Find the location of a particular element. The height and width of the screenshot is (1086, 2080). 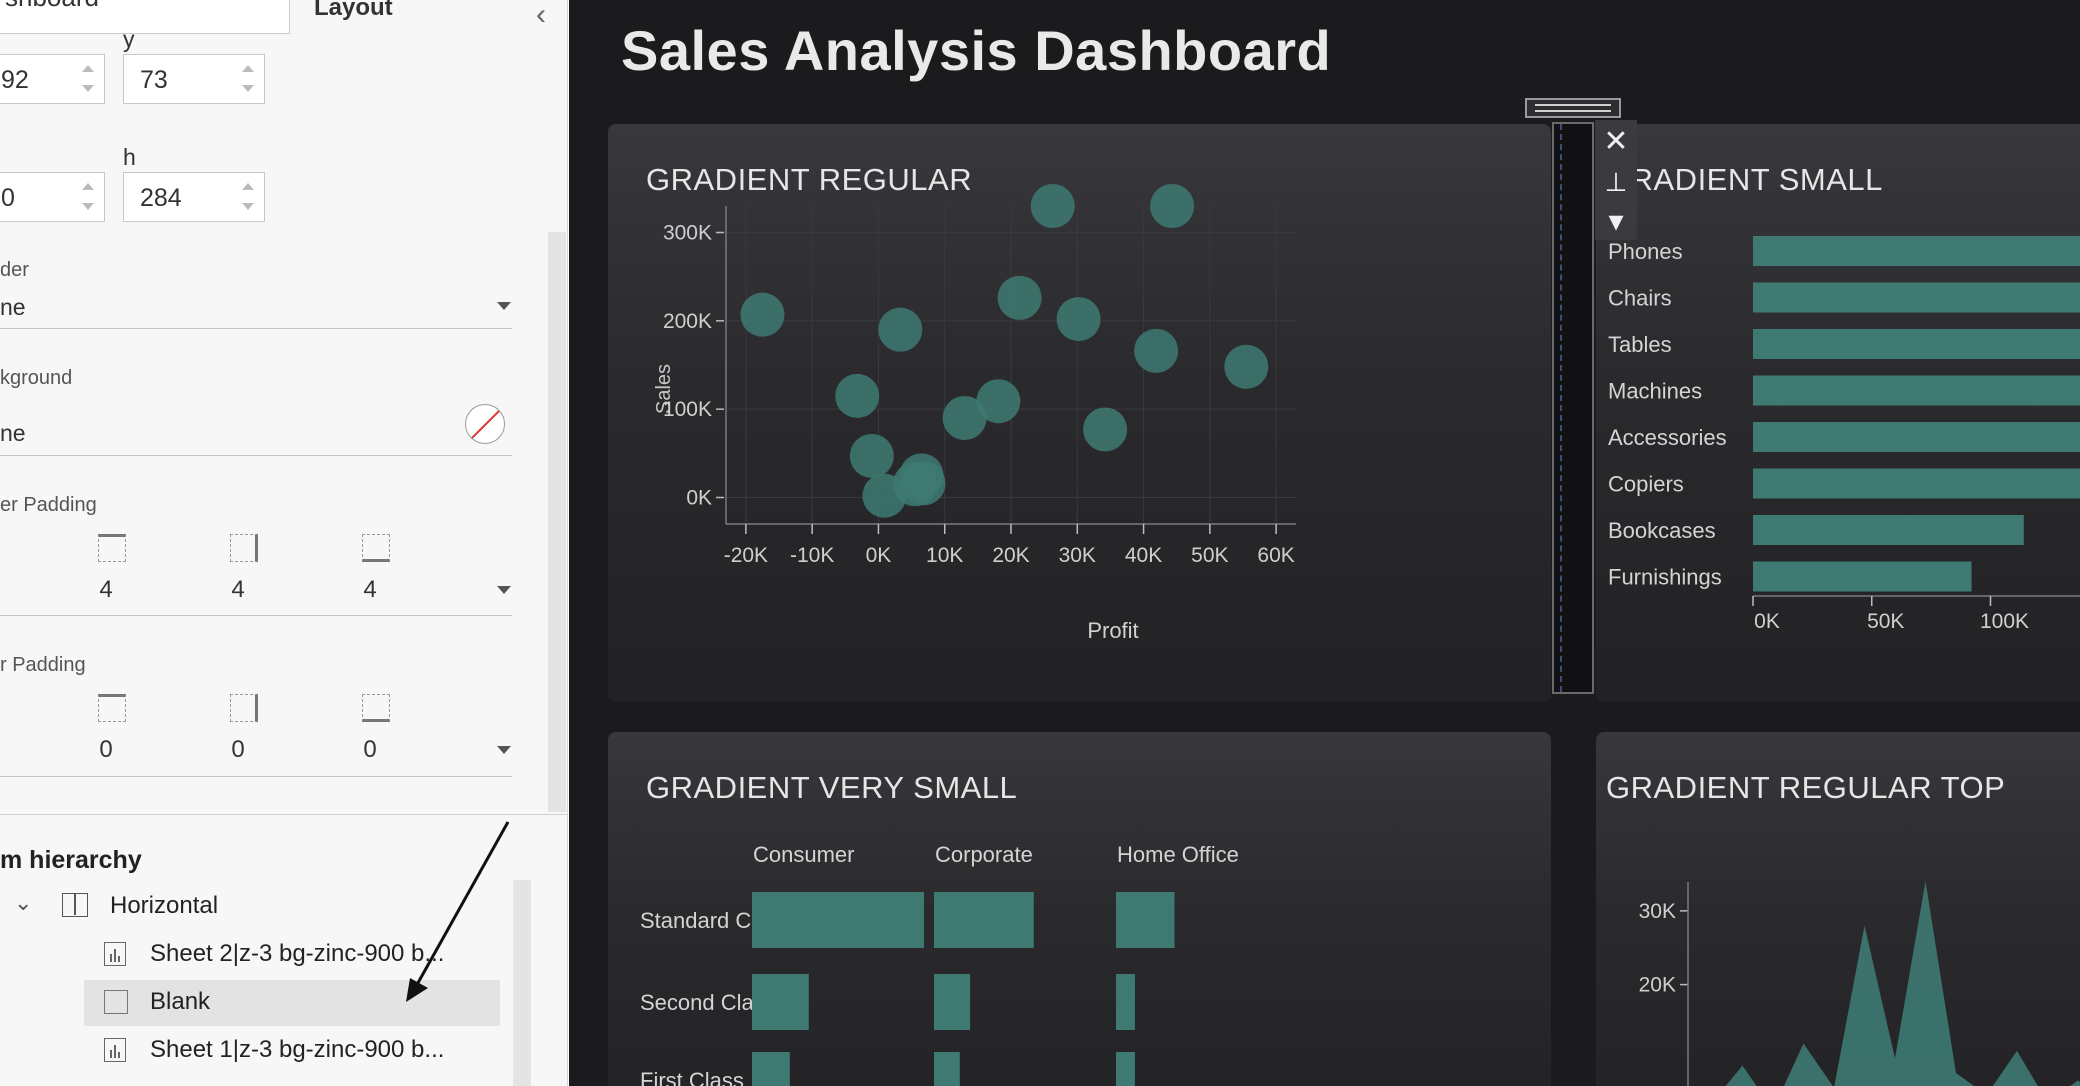

category-label: Phones is located at coordinates (1645, 251).